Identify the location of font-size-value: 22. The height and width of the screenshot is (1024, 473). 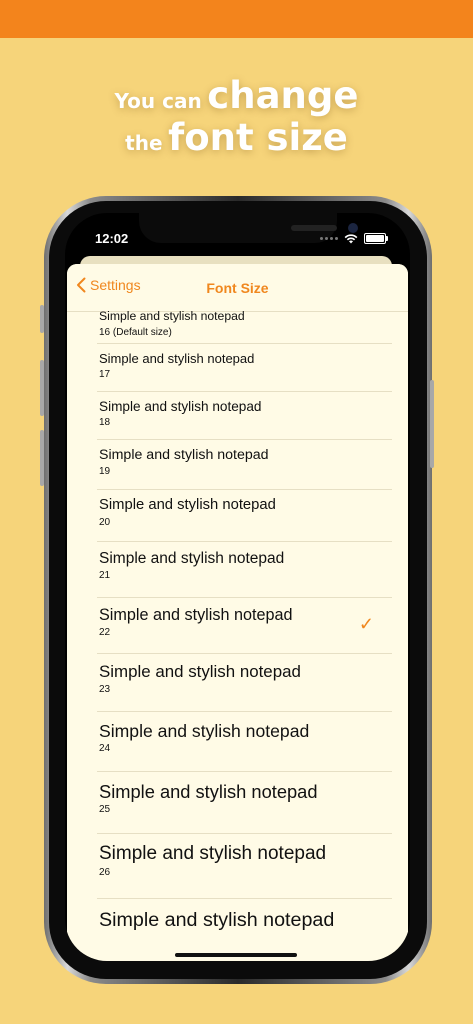
(105, 633).